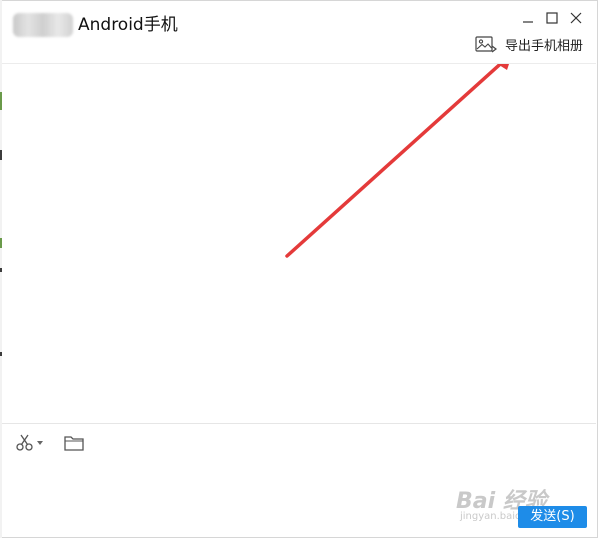  Describe the element at coordinates (299, 423) in the screenshot. I see `input-divider` at that location.